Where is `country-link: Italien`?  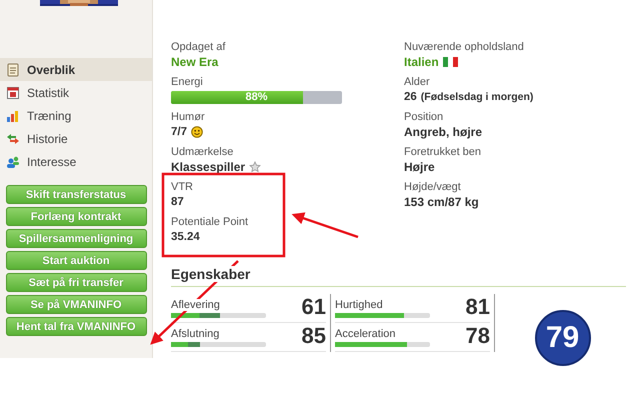 country-link: Italien is located at coordinates (421, 62).